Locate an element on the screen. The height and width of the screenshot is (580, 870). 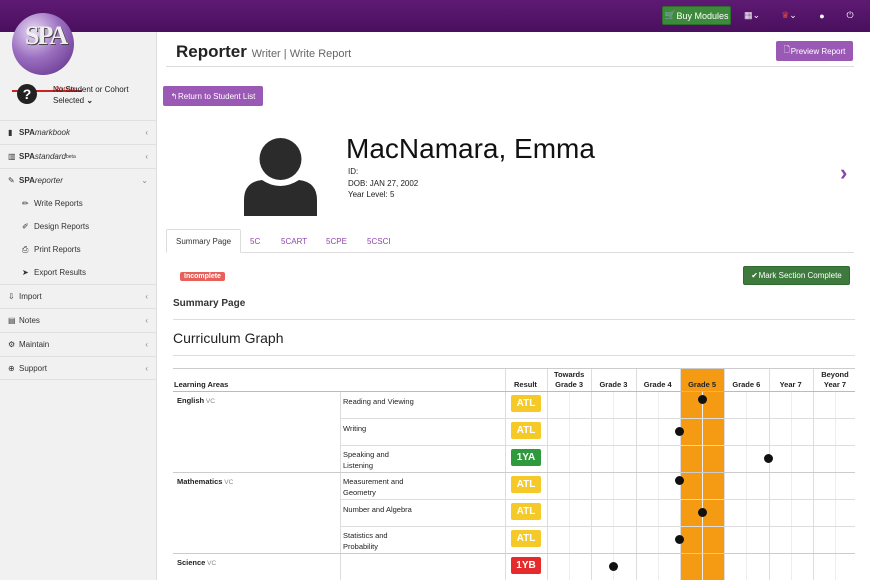
student-label: No Student or Cohort Selected ⌄ is located at coordinates (100, 95).